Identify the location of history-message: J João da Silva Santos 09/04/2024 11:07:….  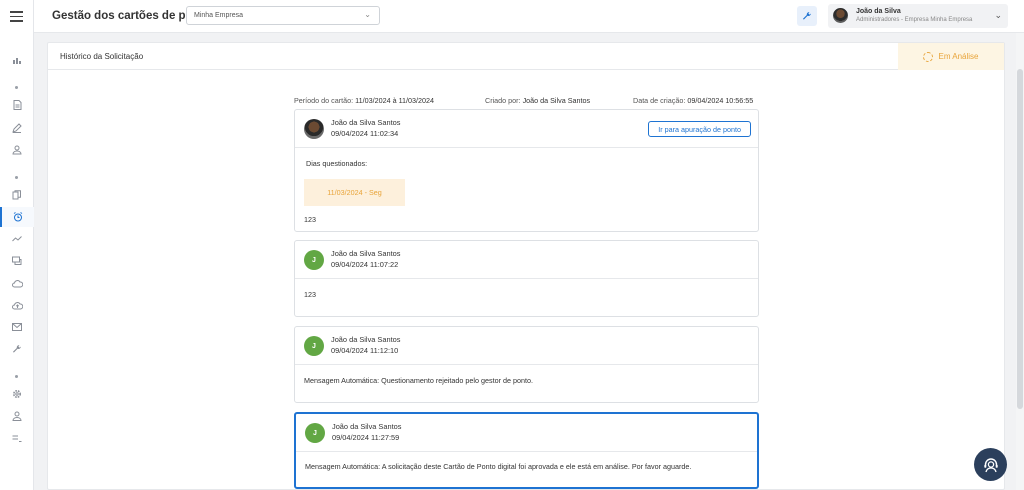
(526, 278).